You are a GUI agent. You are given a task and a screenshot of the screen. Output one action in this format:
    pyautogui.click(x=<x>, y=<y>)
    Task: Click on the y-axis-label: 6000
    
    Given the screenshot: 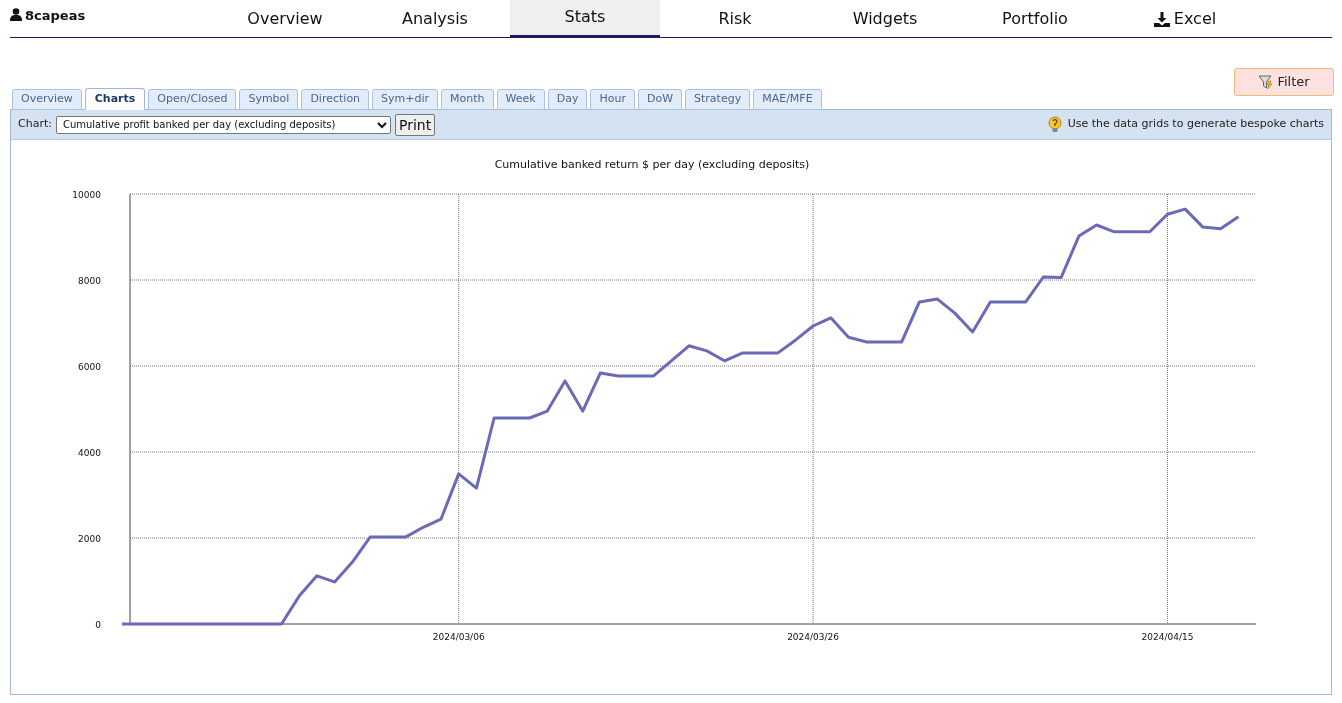 What is the action you would take?
    pyautogui.click(x=89, y=367)
    